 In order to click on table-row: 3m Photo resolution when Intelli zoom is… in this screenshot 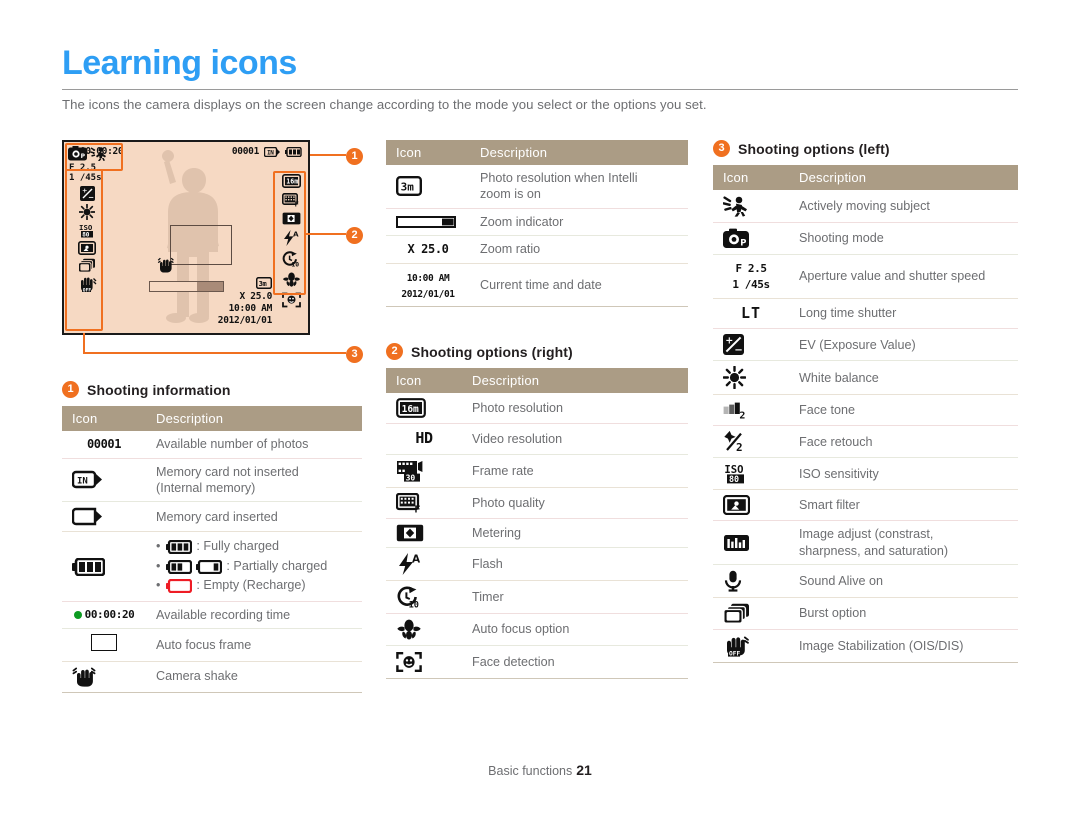, I will do `click(537, 187)`.